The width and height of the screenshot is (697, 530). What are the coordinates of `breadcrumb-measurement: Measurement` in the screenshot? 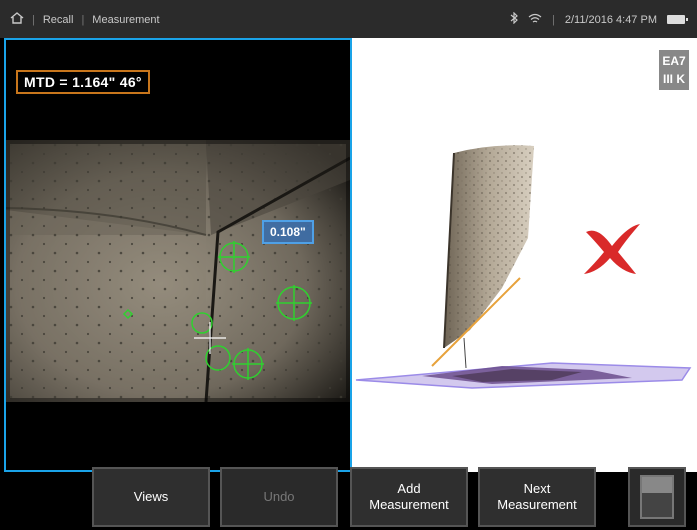 It's located at (126, 19).